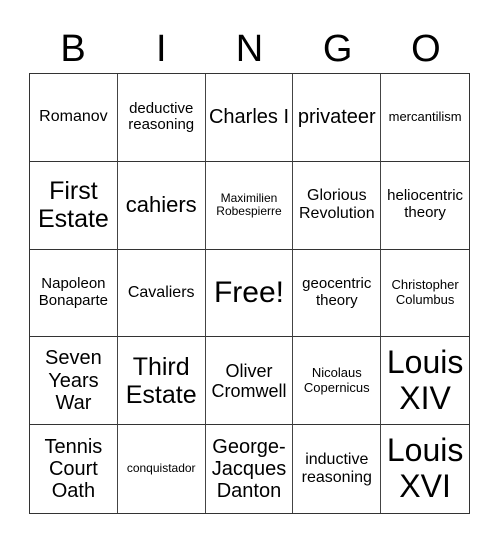  I want to click on bingo-cell: Romanov, so click(74, 118).